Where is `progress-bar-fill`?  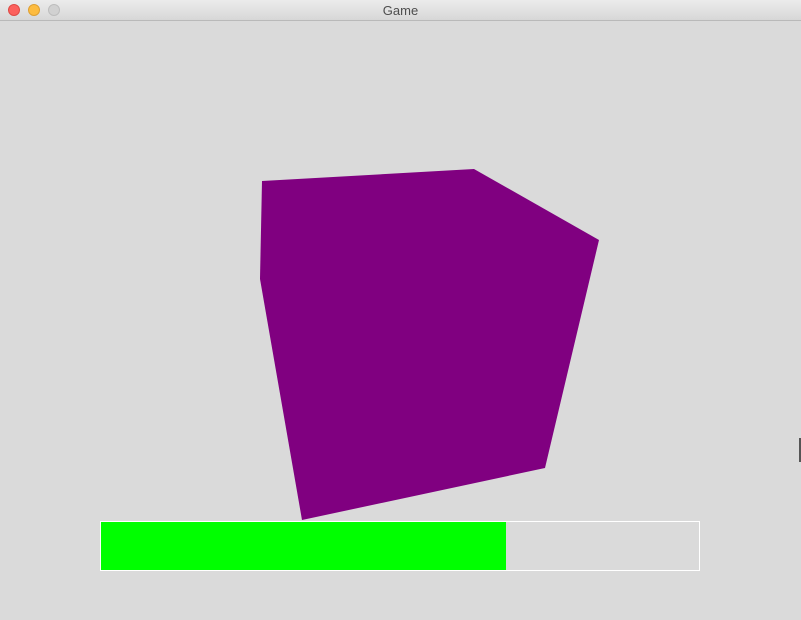 progress-bar-fill is located at coordinates (303, 546).